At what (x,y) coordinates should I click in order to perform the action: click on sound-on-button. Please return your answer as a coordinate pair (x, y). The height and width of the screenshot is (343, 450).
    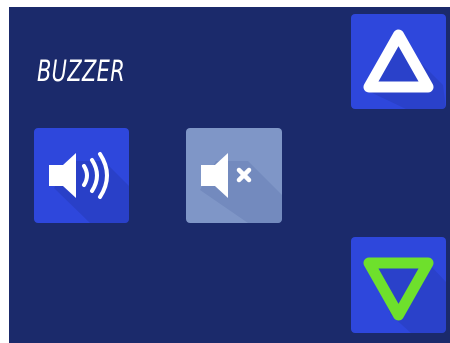
    Looking at the image, I should click on (81, 175).